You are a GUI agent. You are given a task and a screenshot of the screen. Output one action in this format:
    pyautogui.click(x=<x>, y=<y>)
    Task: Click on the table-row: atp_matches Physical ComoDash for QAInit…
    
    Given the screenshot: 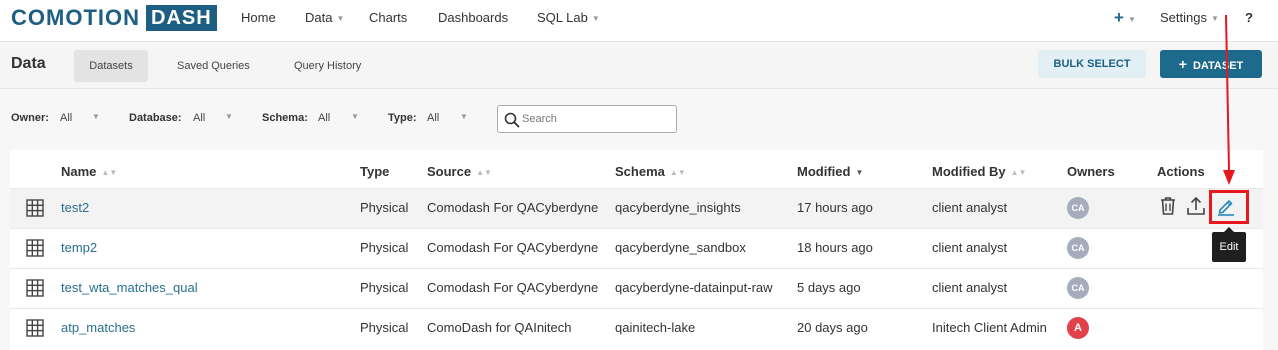 What is the action you would take?
    pyautogui.click(x=636, y=328)
    